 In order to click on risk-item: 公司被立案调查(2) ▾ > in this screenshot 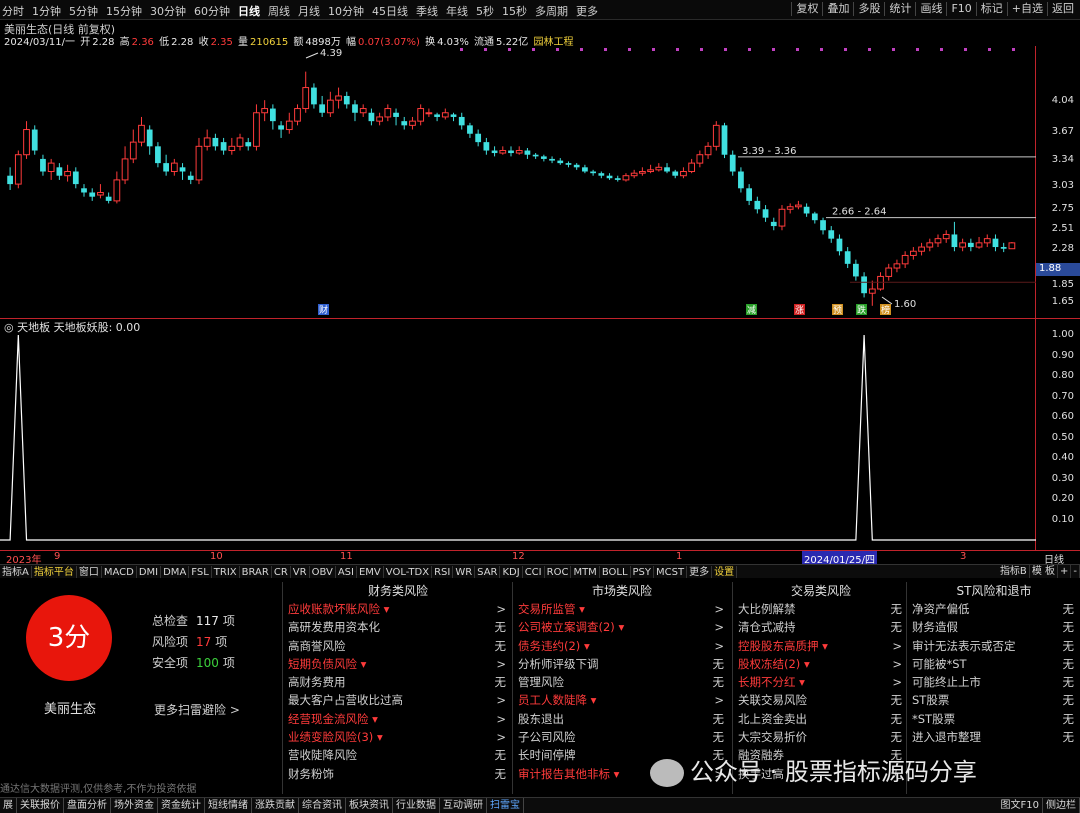, I will do `click(622, 627)`.